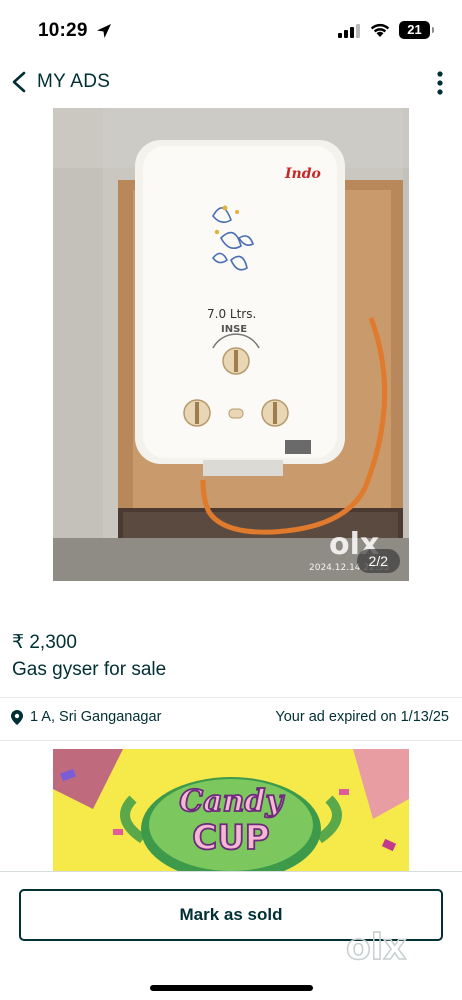 The width and height of the screenshot is (462, 1000). What do you see at coordinates (349, 31) in the screenshot?
I see `cellular-signal-icon` at bounding box center [349, 31].